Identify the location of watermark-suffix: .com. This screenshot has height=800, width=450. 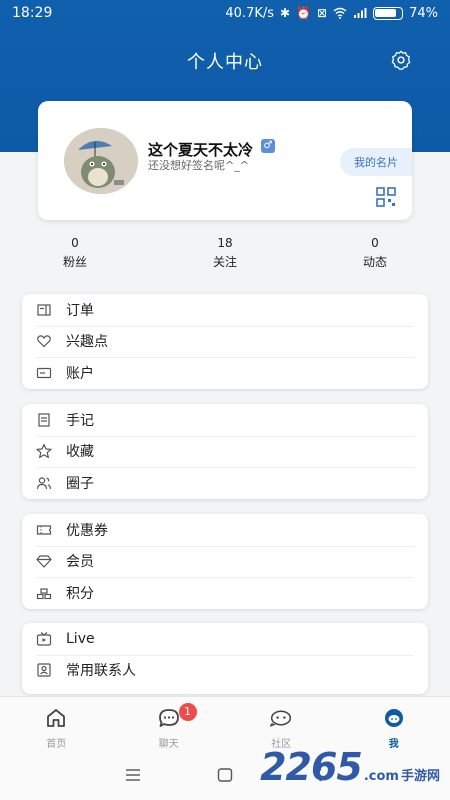
(381, 776).